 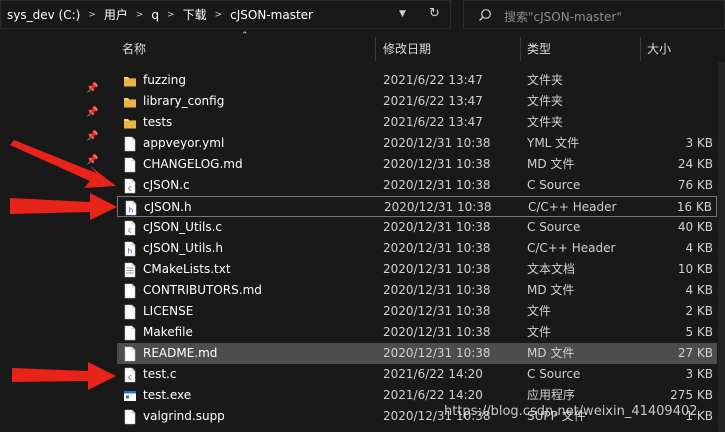 I want to click on file-row: CHANGELOG.md 2020/12/31 10:38 MD 文件 24 KB, so click(x=417, y=164).